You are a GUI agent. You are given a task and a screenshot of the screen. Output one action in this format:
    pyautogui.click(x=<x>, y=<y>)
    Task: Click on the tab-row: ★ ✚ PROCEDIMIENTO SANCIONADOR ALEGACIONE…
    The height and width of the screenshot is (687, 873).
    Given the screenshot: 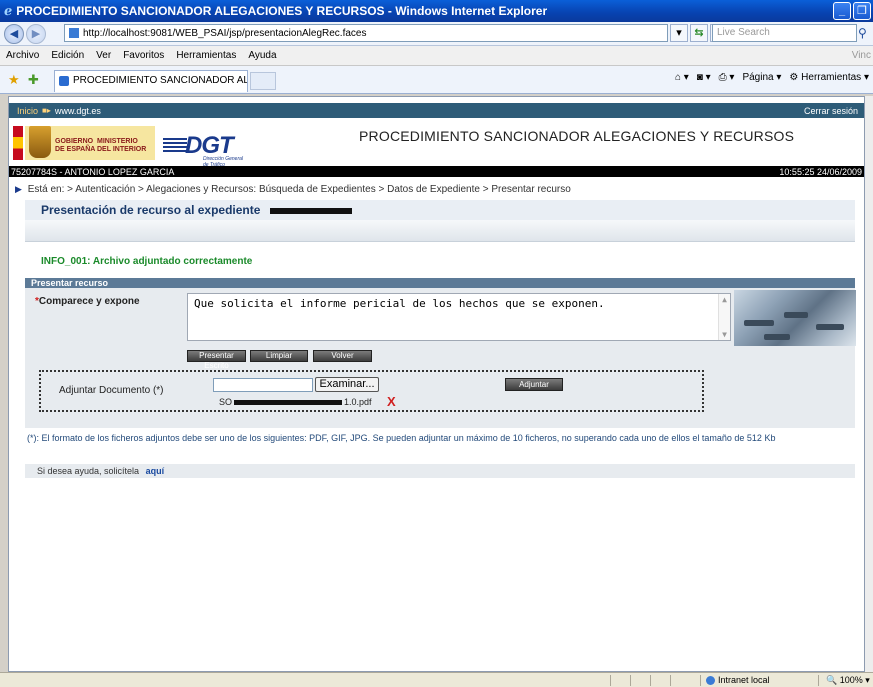 What is the action you would take?
    pyautogui.click(x=436, y=80)
    